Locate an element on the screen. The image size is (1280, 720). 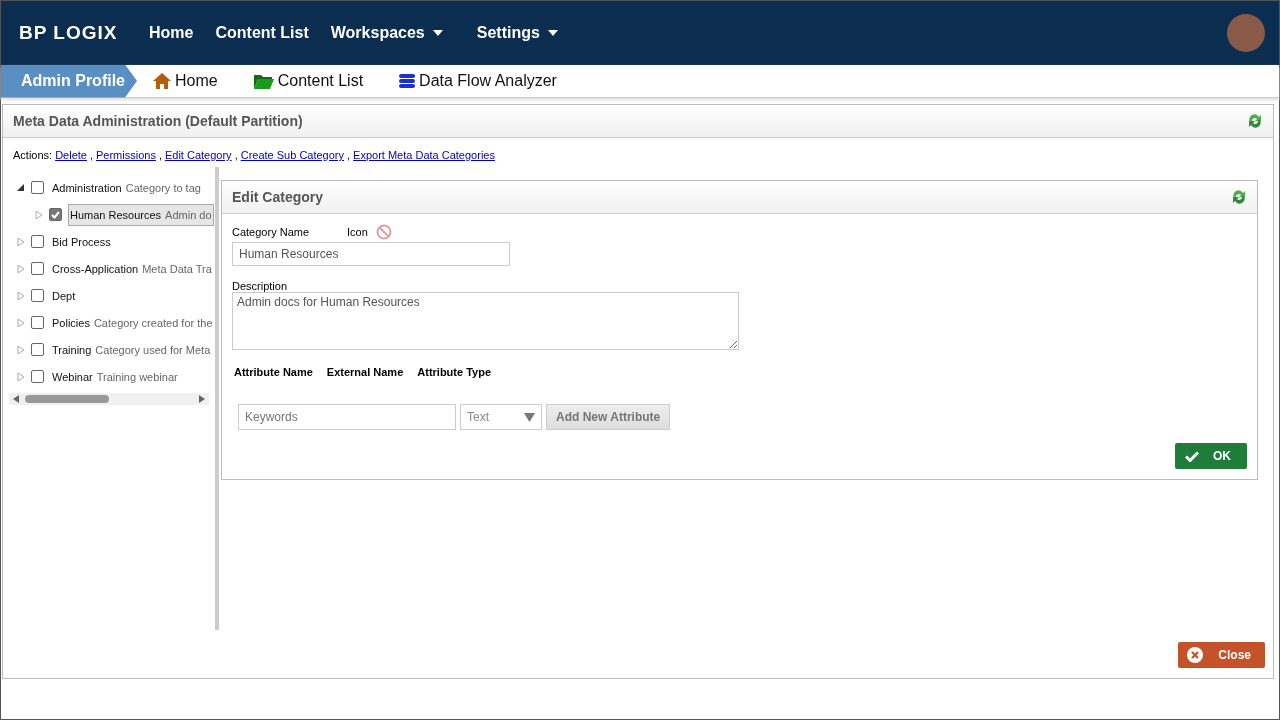
scroll-right-icon is located at coordinates (202, 399).